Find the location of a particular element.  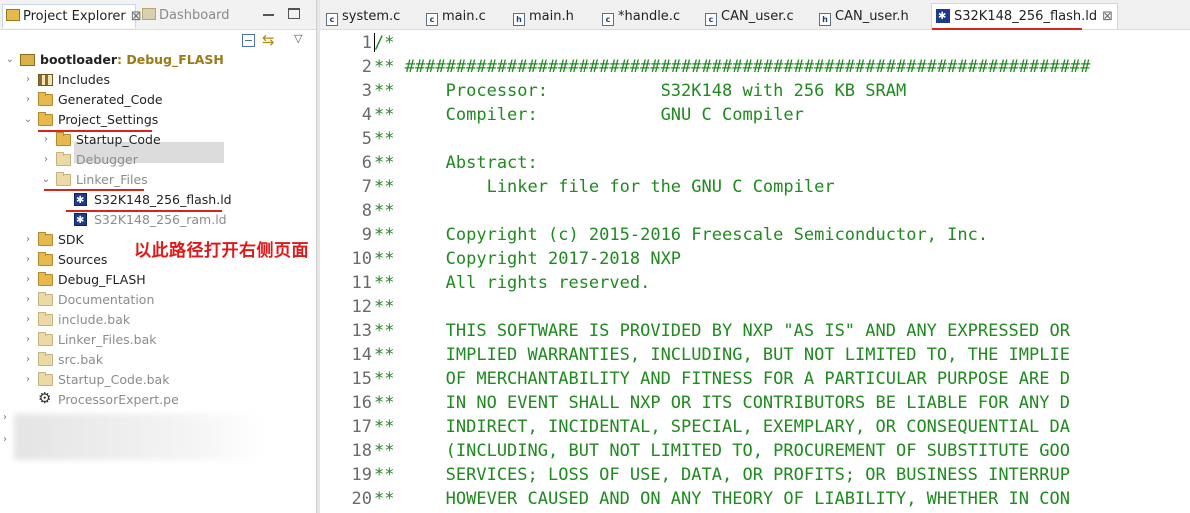

tree-item-label: S32K148_256_flash.ld is located at coordinates (163, 200).